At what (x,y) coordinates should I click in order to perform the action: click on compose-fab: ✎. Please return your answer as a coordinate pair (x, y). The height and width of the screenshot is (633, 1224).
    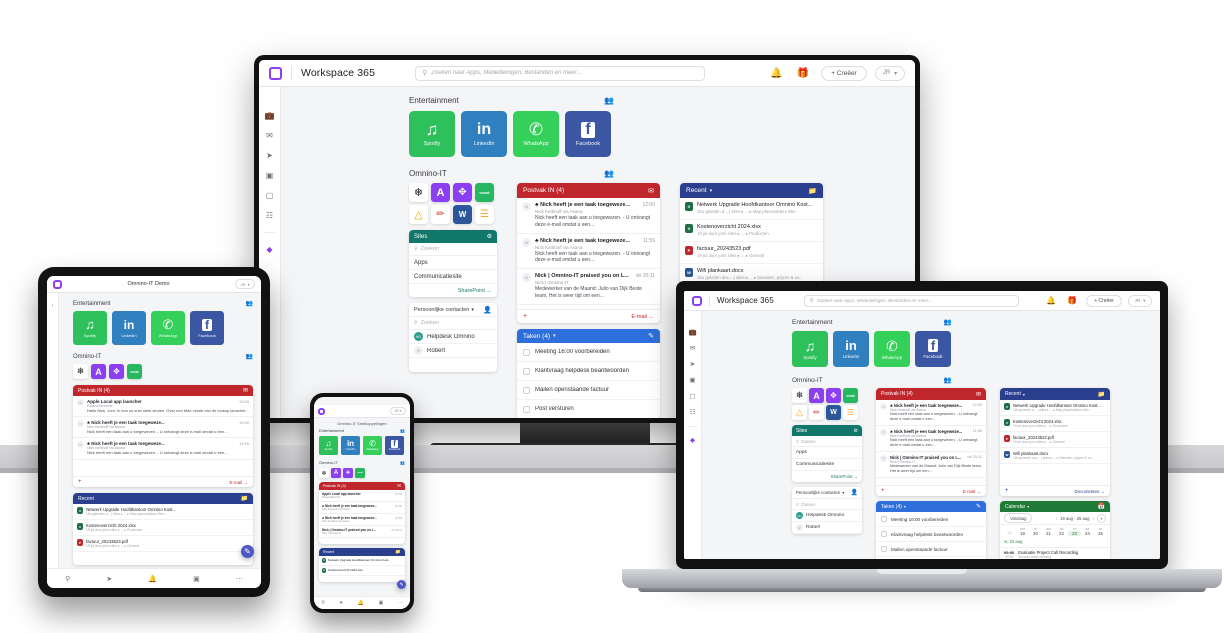
    Looking at the image, I should click on (401, 584).